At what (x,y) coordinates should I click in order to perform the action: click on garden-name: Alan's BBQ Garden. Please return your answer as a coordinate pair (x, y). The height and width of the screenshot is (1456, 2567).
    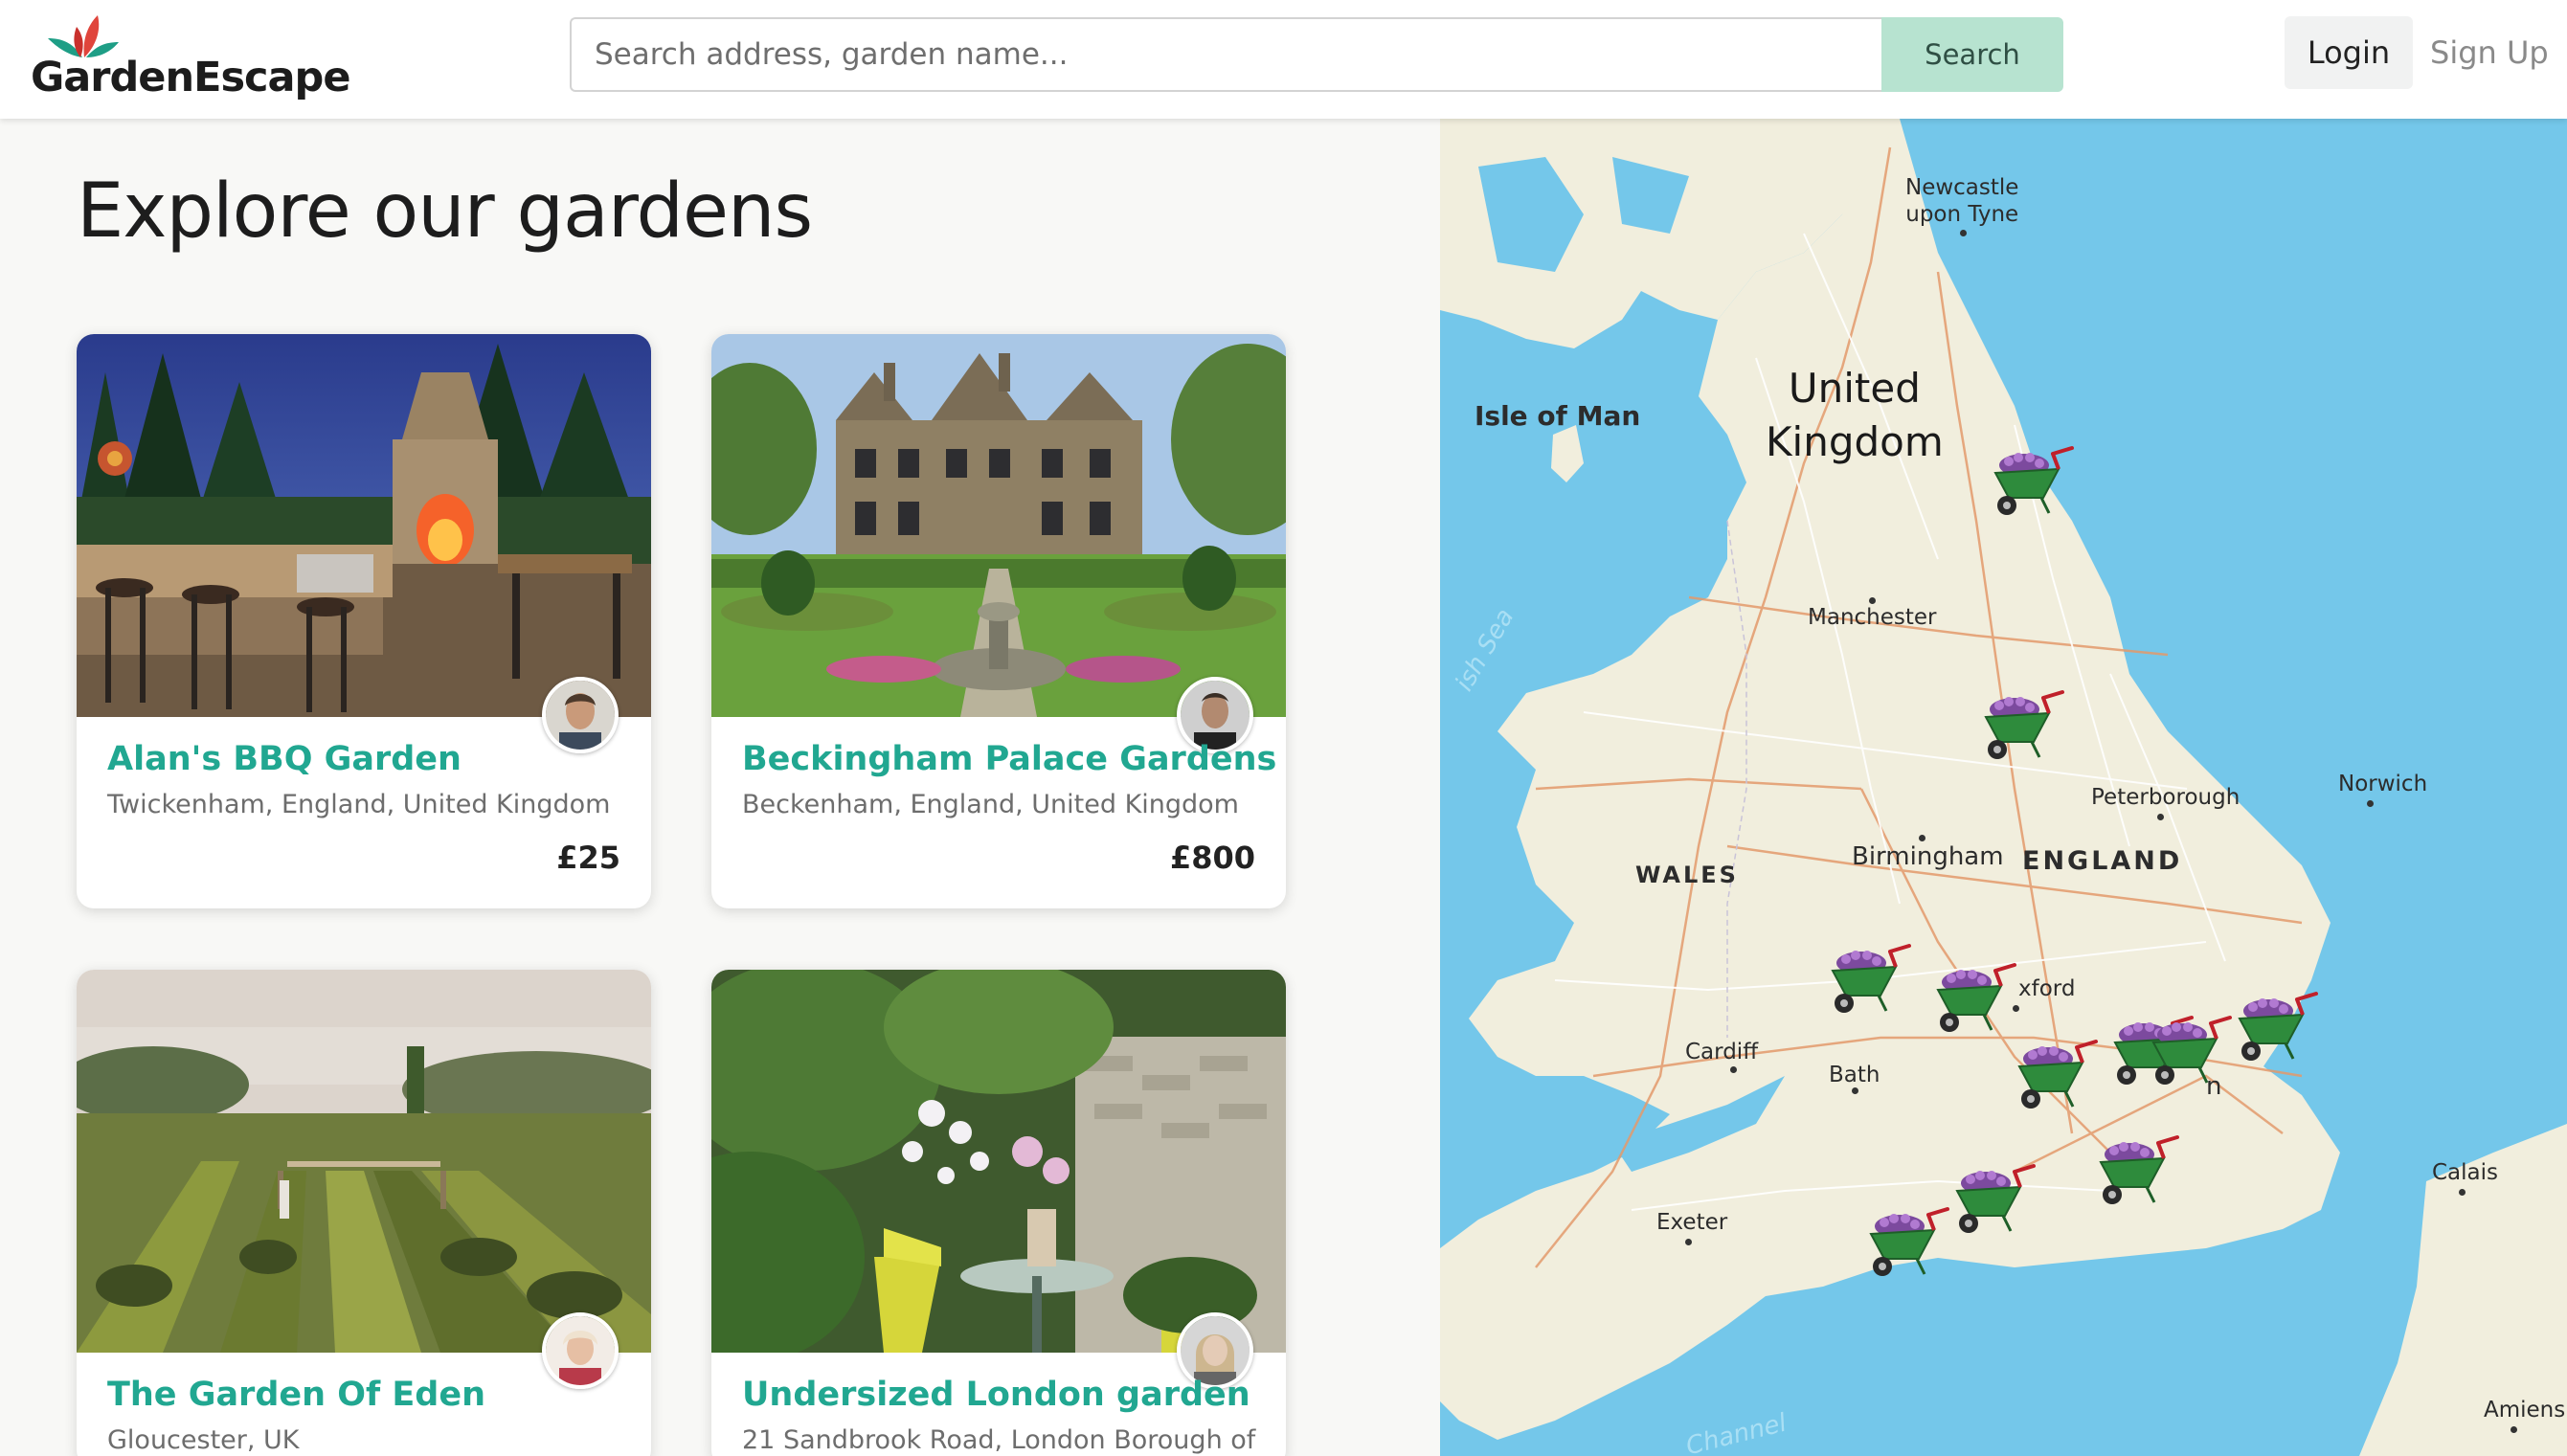
    Looking at the image, I should click on (284, 759).